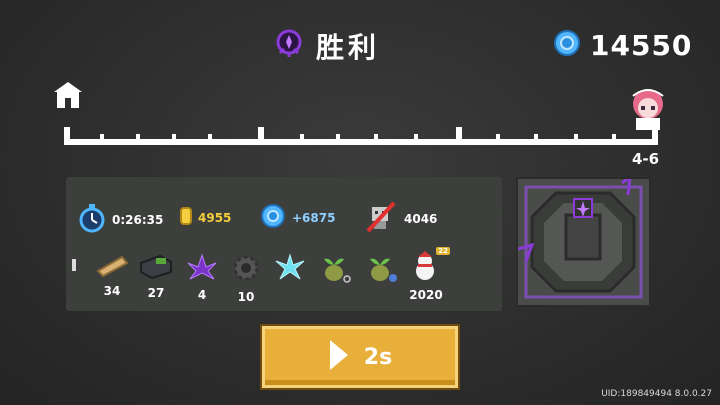  What do you see at coordinates (641, 45) in the screenshot?
I see `gem-count: 14550` at bounding box center [641, 45].